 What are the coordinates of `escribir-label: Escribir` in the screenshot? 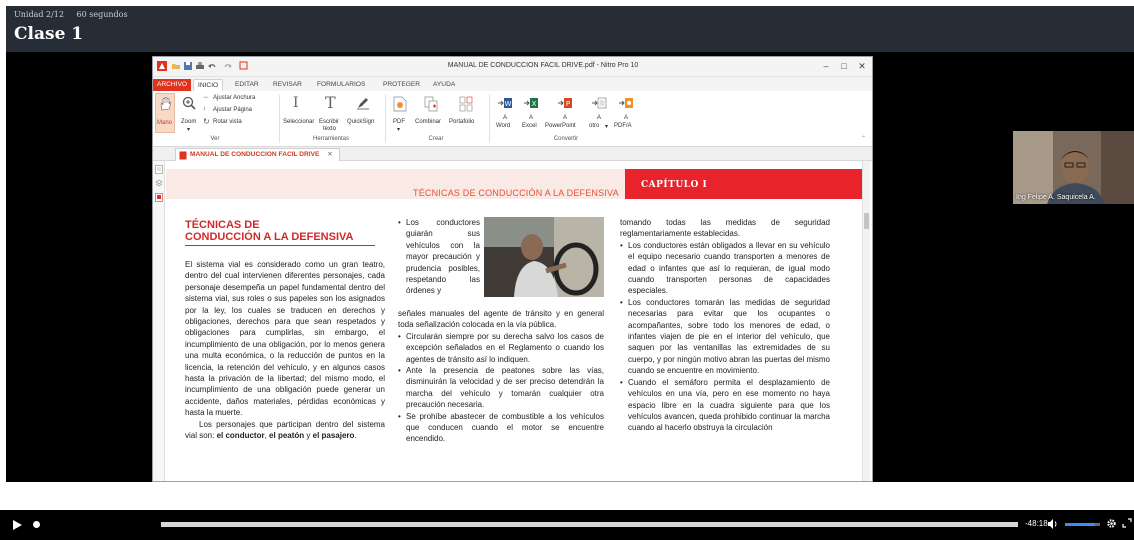 It's located at (329, 122).